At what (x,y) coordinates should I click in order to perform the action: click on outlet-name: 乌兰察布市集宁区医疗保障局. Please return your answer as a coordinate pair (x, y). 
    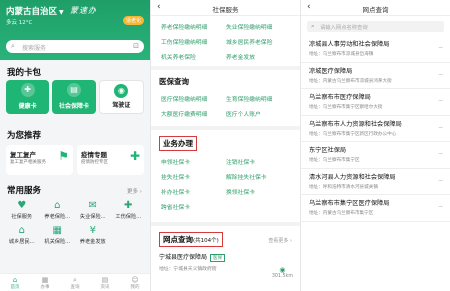
    Looking at the image, I should click on (349, 203).